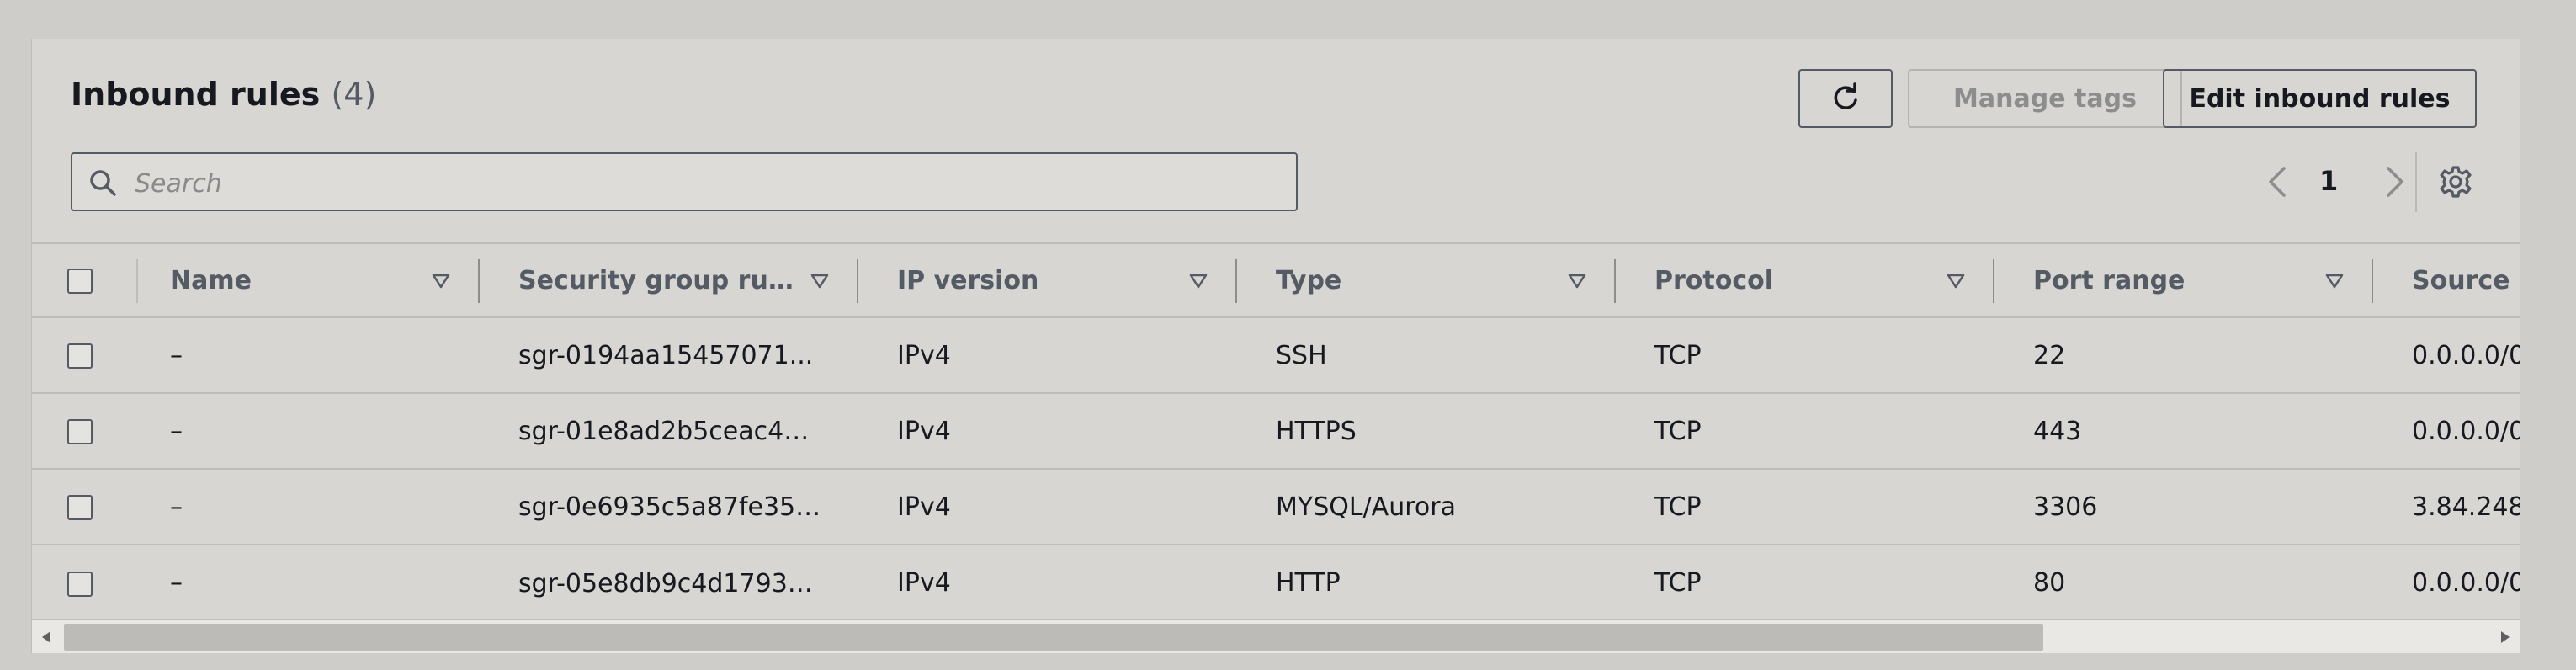 The image size is (2576, 670). Describe the element at coordinates (1301, 355) in the screenshot. I see `cell-type: SSH` at that location.